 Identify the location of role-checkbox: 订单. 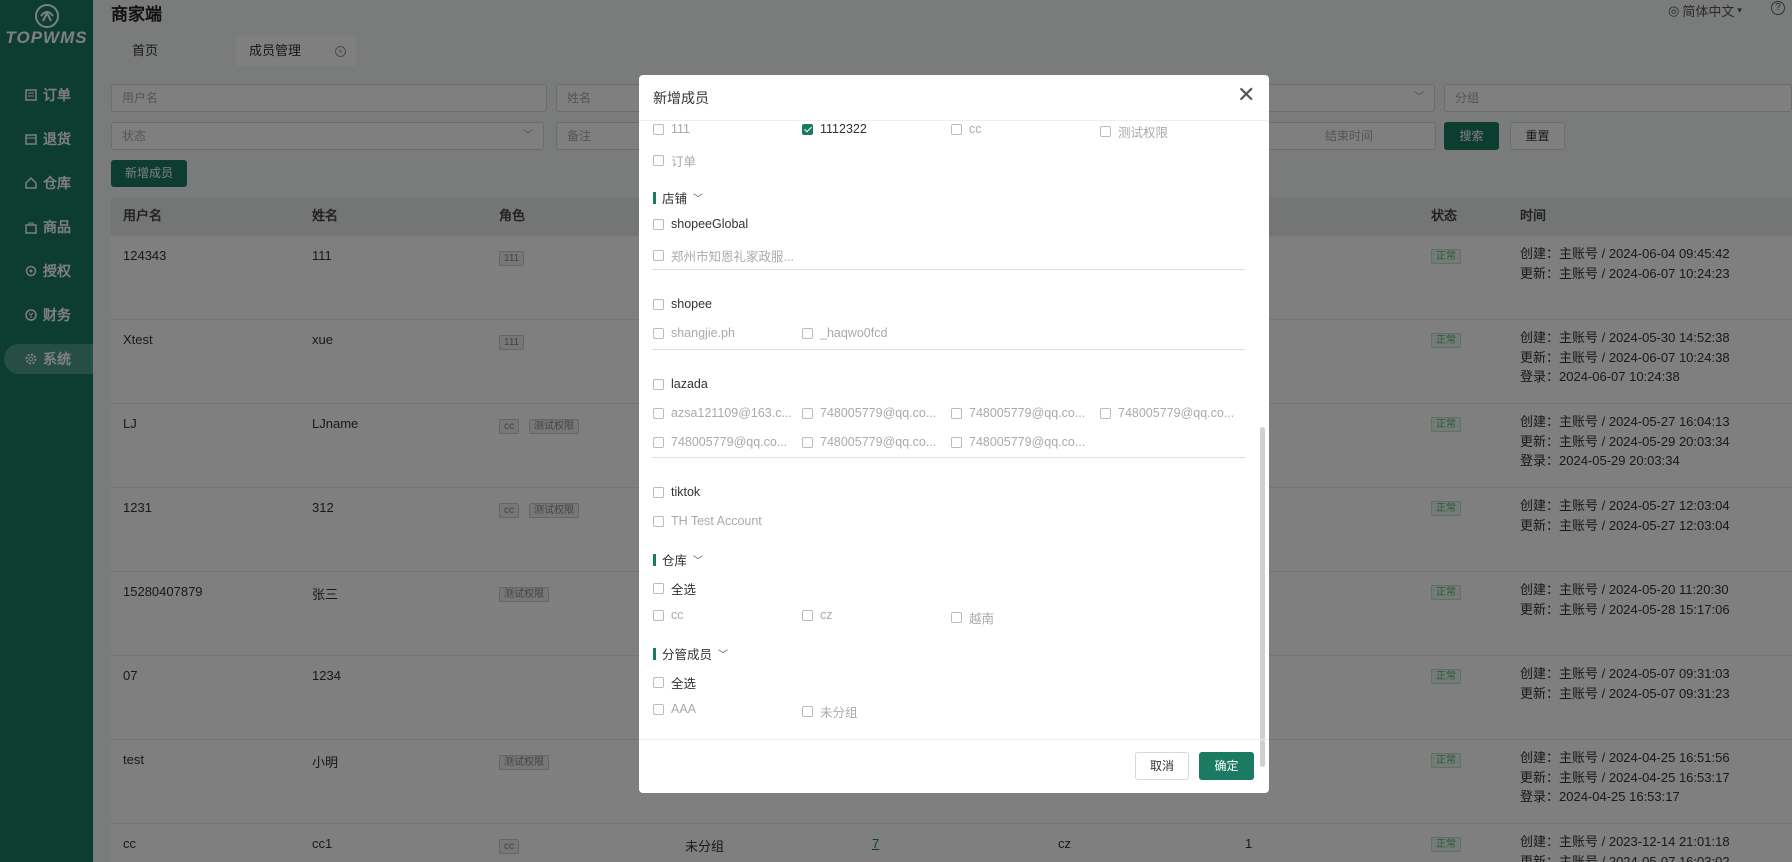
(674, 160).